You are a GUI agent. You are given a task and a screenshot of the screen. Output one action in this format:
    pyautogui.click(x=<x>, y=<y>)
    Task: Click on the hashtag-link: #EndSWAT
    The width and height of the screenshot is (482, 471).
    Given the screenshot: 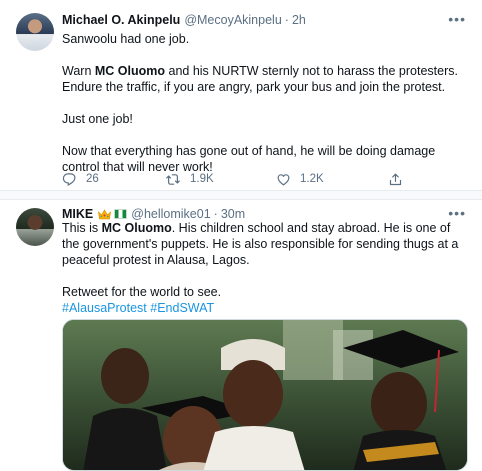 What is the action you would take?
    pyautogui.click(x=182, y=308)
    